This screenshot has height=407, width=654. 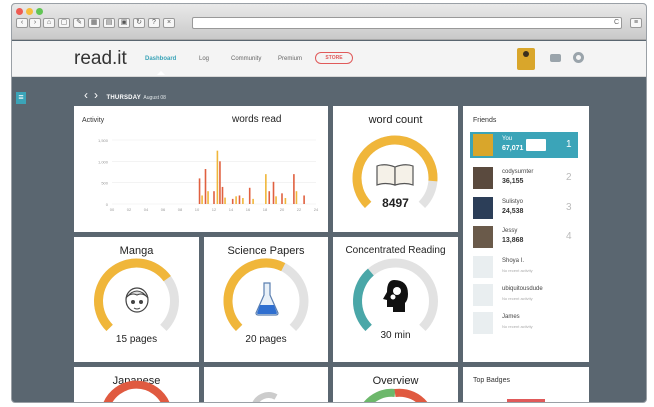 What do you see at coordinates (524, 267) in the screenshot?
I see `friend-row: Shoya I. No recent activity` at bounding box center [524, 267].